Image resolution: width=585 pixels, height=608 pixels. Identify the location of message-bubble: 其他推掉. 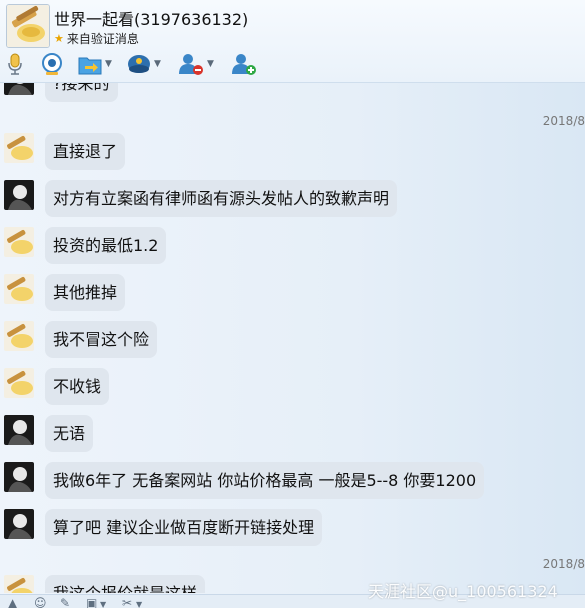
(85, 292).